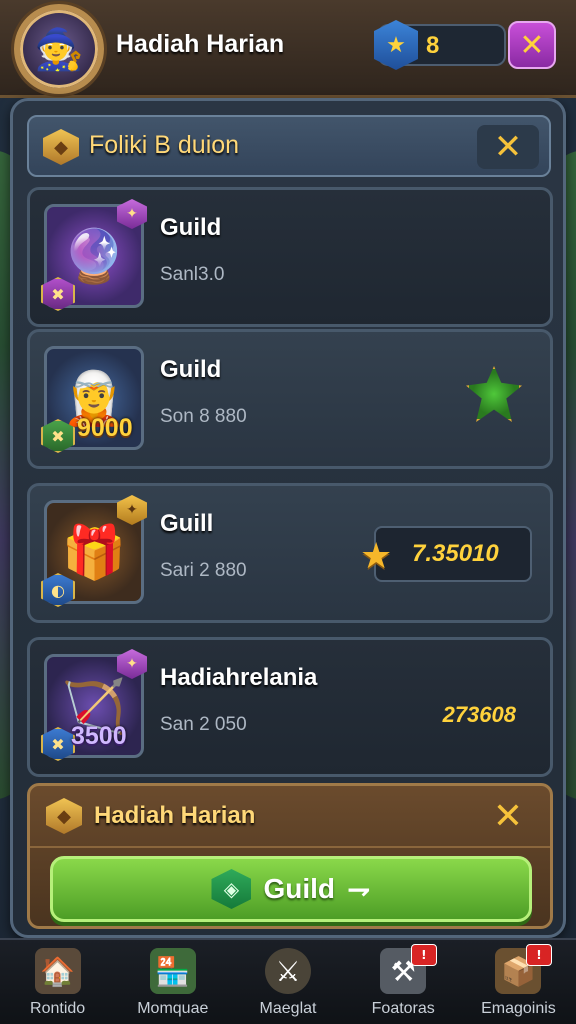 The image size is (576, 1024). I want to click on claim-header: ◆ Hadiah Harian ✕, so click(290, 817).